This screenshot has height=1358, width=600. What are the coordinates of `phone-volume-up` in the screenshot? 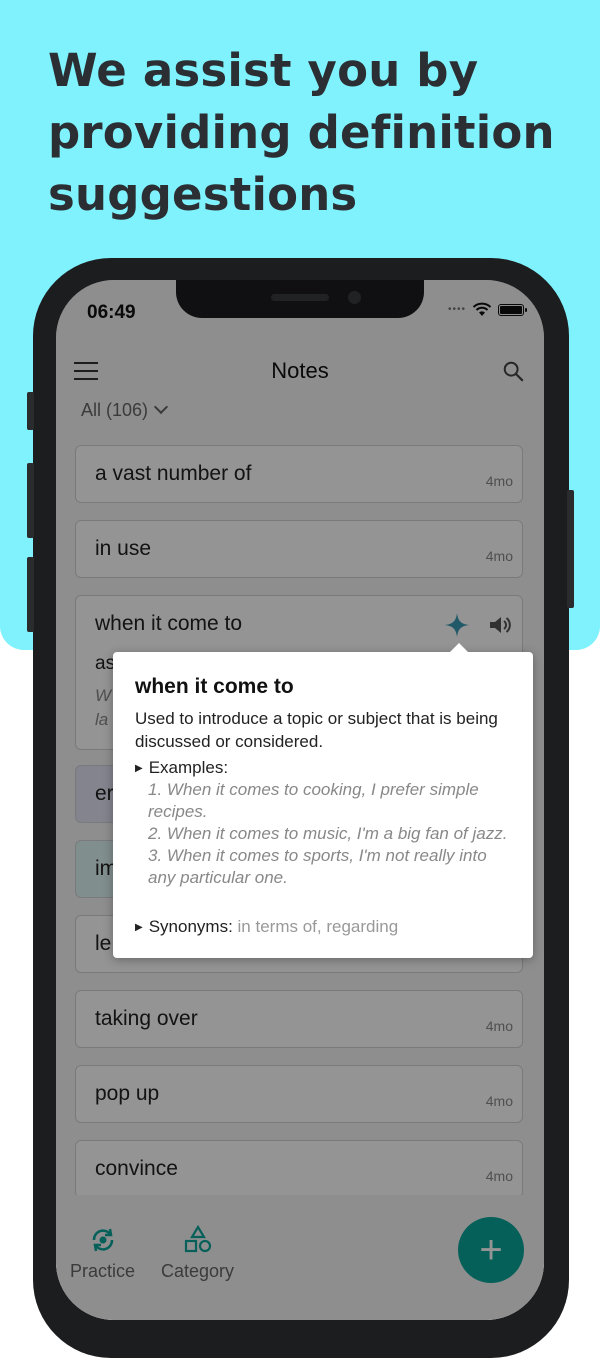 It's located at (30, 500).